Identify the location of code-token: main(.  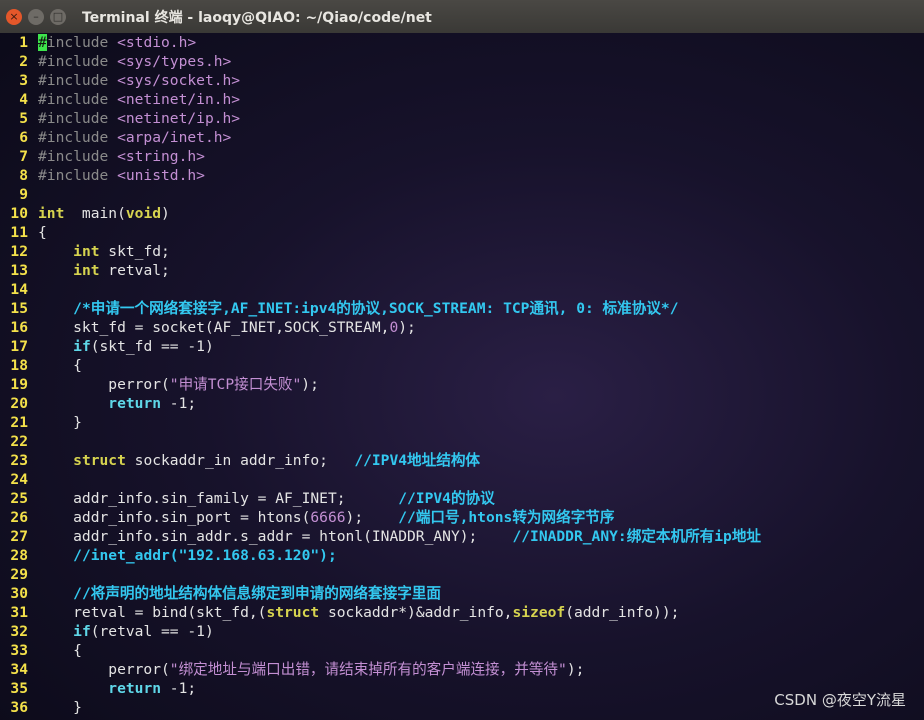
(95, 213).